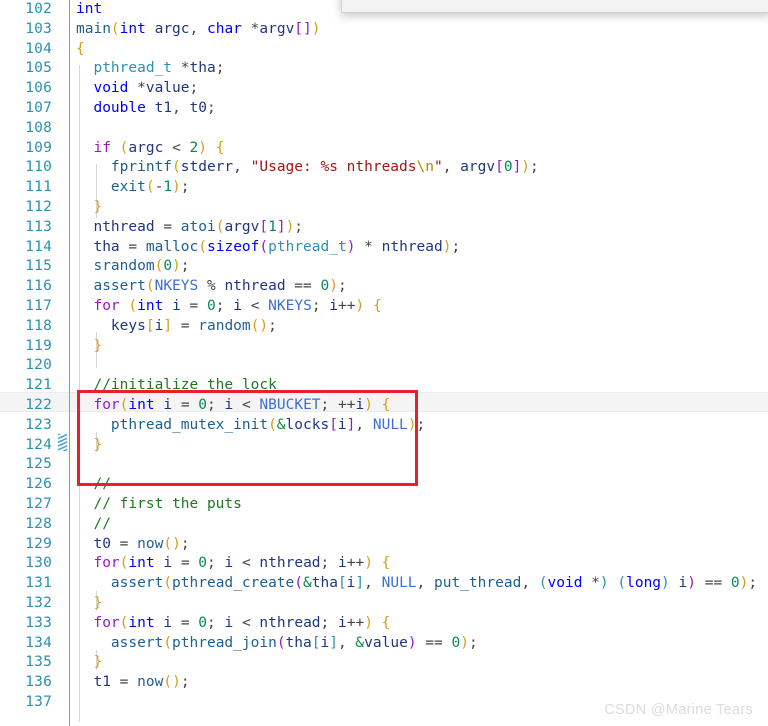 The width and height of the screenshot is (768, 726). I want to click on line-number: 124, so click(38, 444).